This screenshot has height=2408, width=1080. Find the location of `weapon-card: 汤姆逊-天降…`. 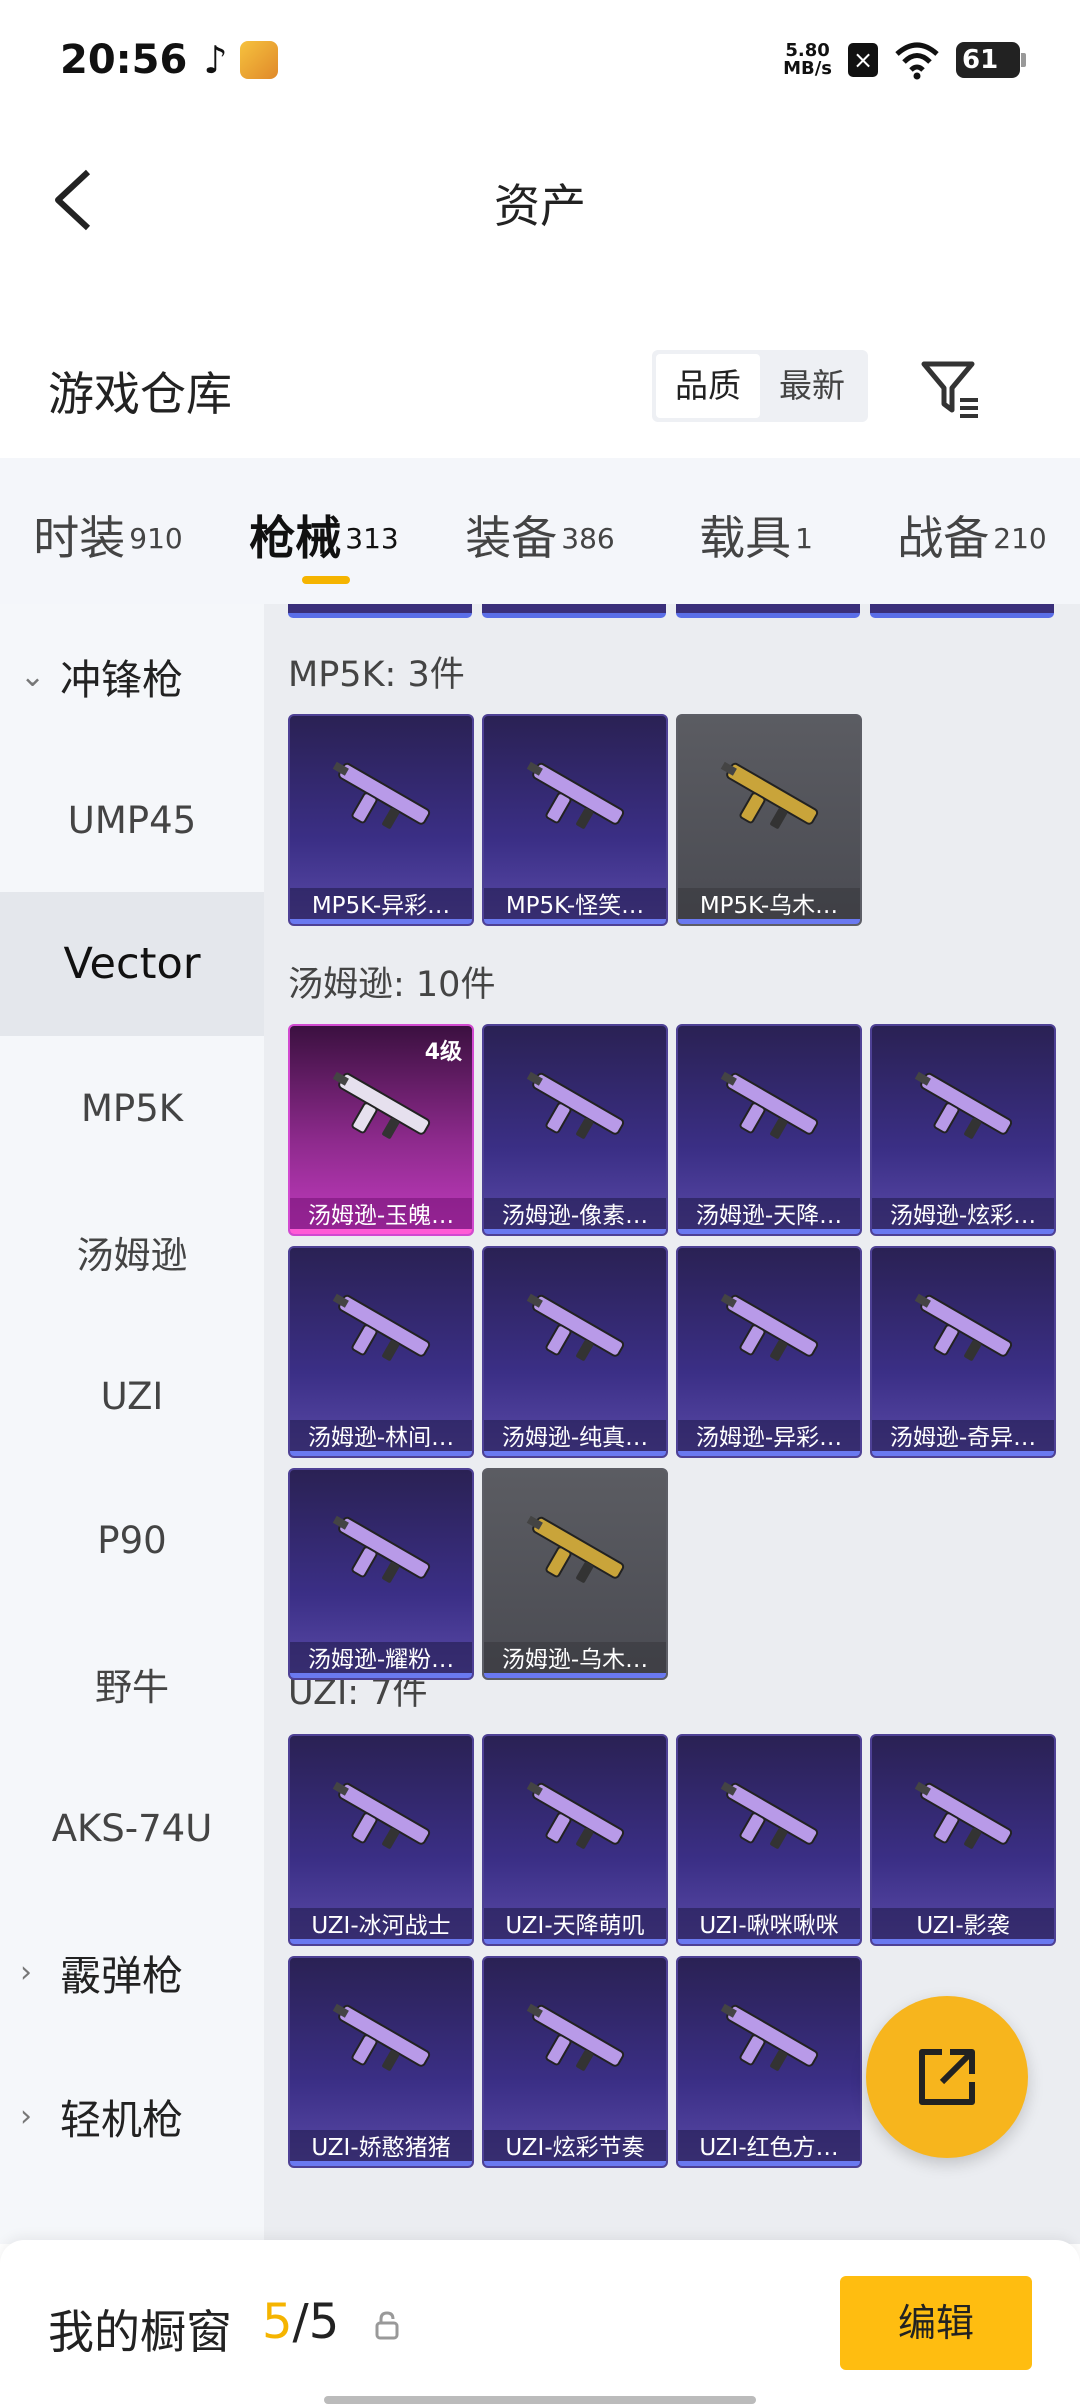

weapon-card: 汤姆逊-天降… is located at coordinates (769, 1130).